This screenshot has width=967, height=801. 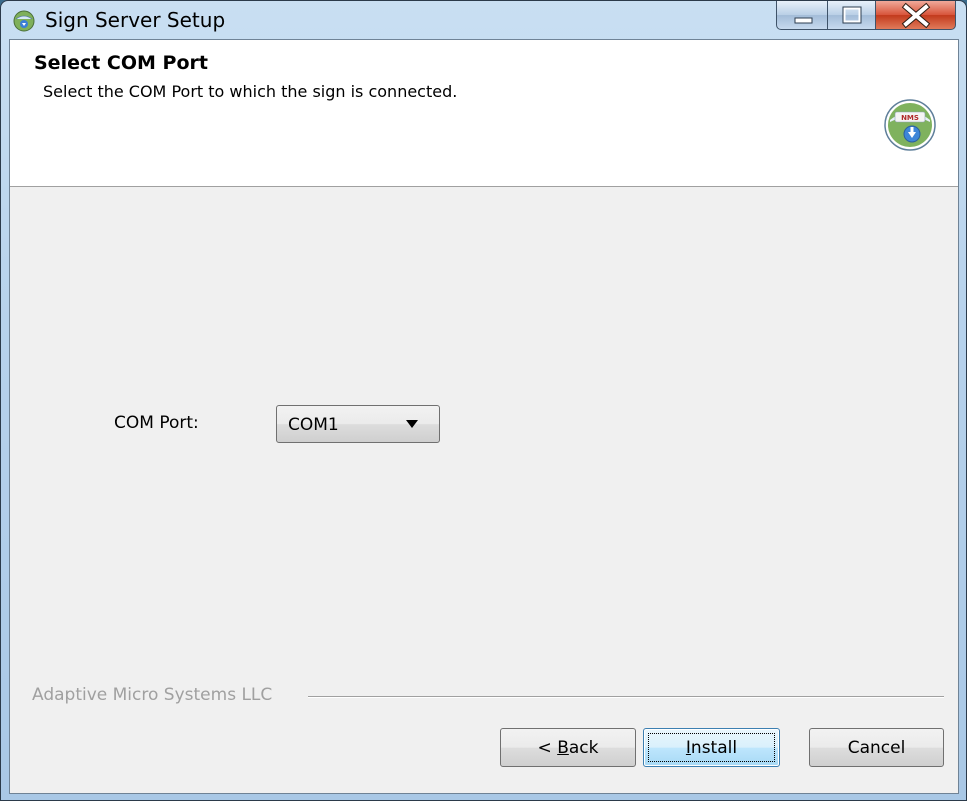 I want to click on window-title: Sign Server Setup, so click(x=135, y=20).